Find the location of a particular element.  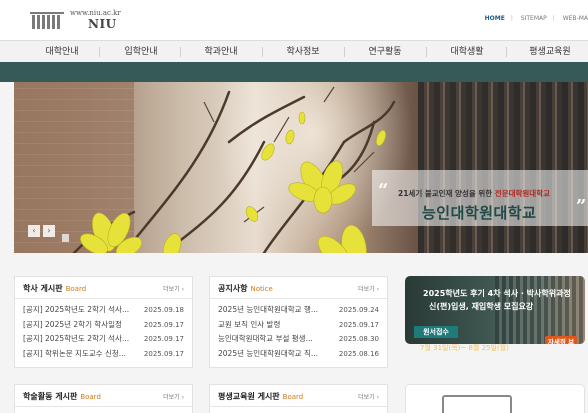

nav-item-about: 대학안내 is located at coordinates (62, 52).